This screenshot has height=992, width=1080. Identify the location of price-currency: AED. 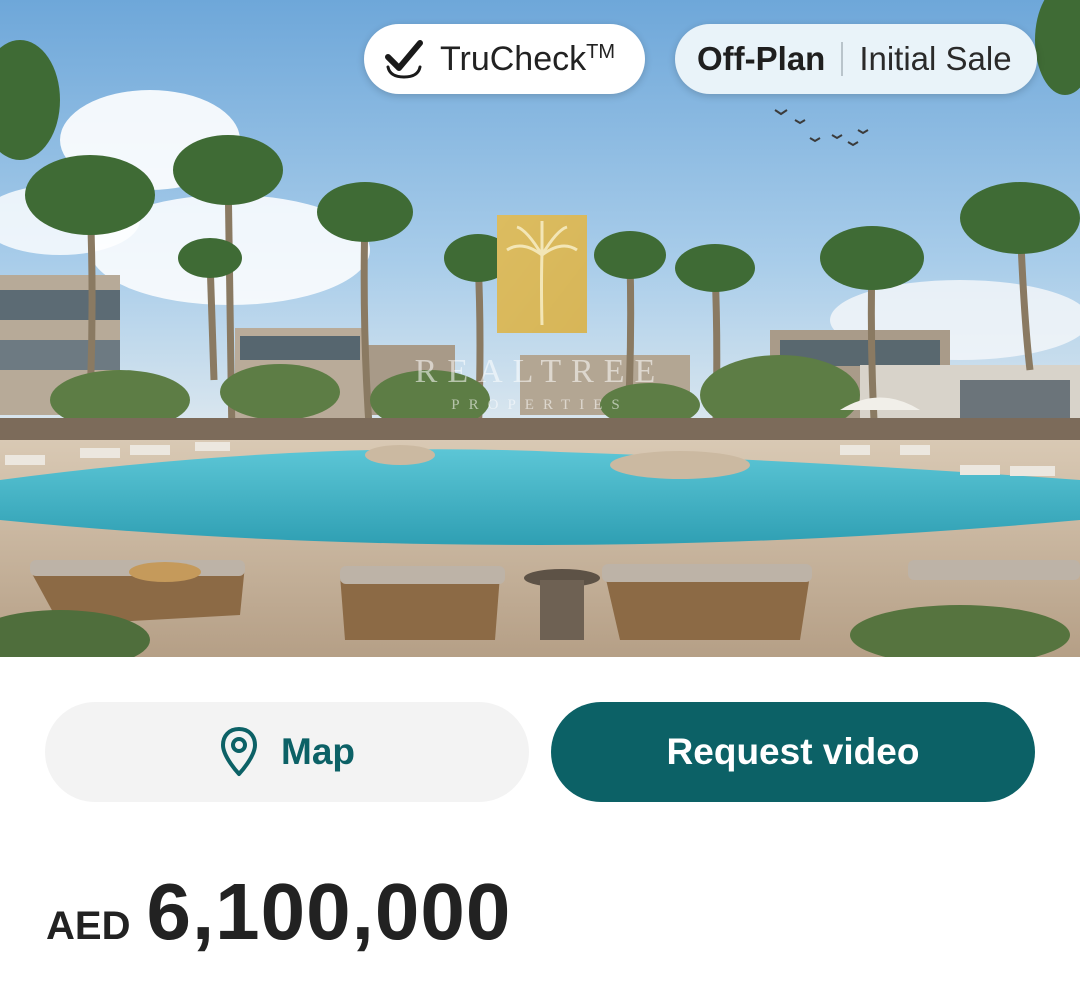
(88, 926).